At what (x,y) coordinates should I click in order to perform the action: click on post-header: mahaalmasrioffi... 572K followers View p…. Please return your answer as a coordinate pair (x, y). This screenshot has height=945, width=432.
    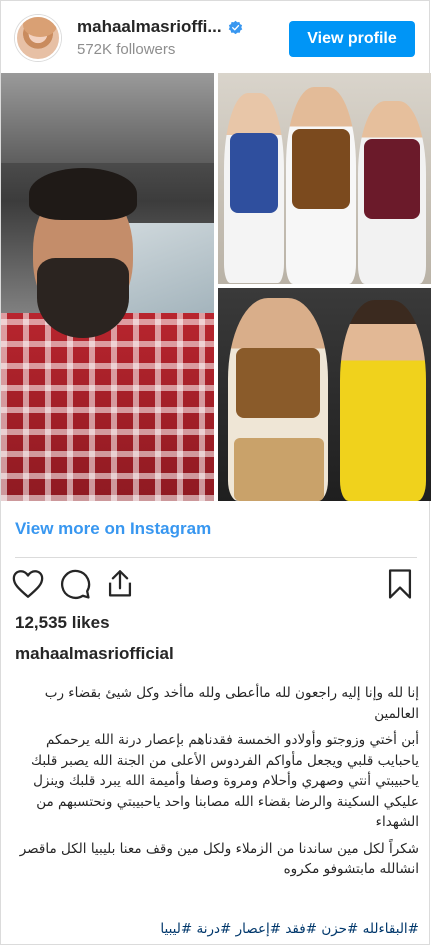
    Looking at the image, I should click on (216, 37).